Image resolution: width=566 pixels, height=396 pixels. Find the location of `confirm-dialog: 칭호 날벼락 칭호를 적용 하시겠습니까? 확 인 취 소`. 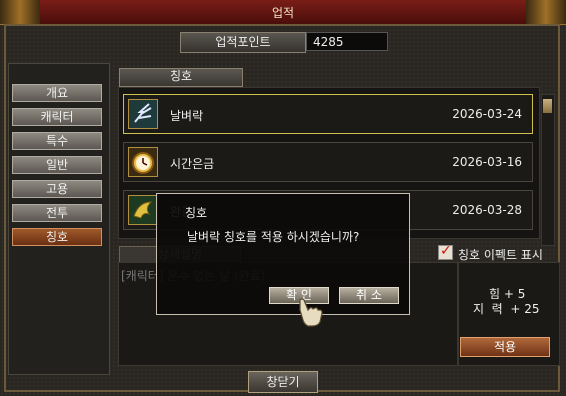

confirm-dialog: 칭호 날벼락 칭호를 적용 하시겠습니까? 확 인 취 소 is located at coordinates (283, 254).